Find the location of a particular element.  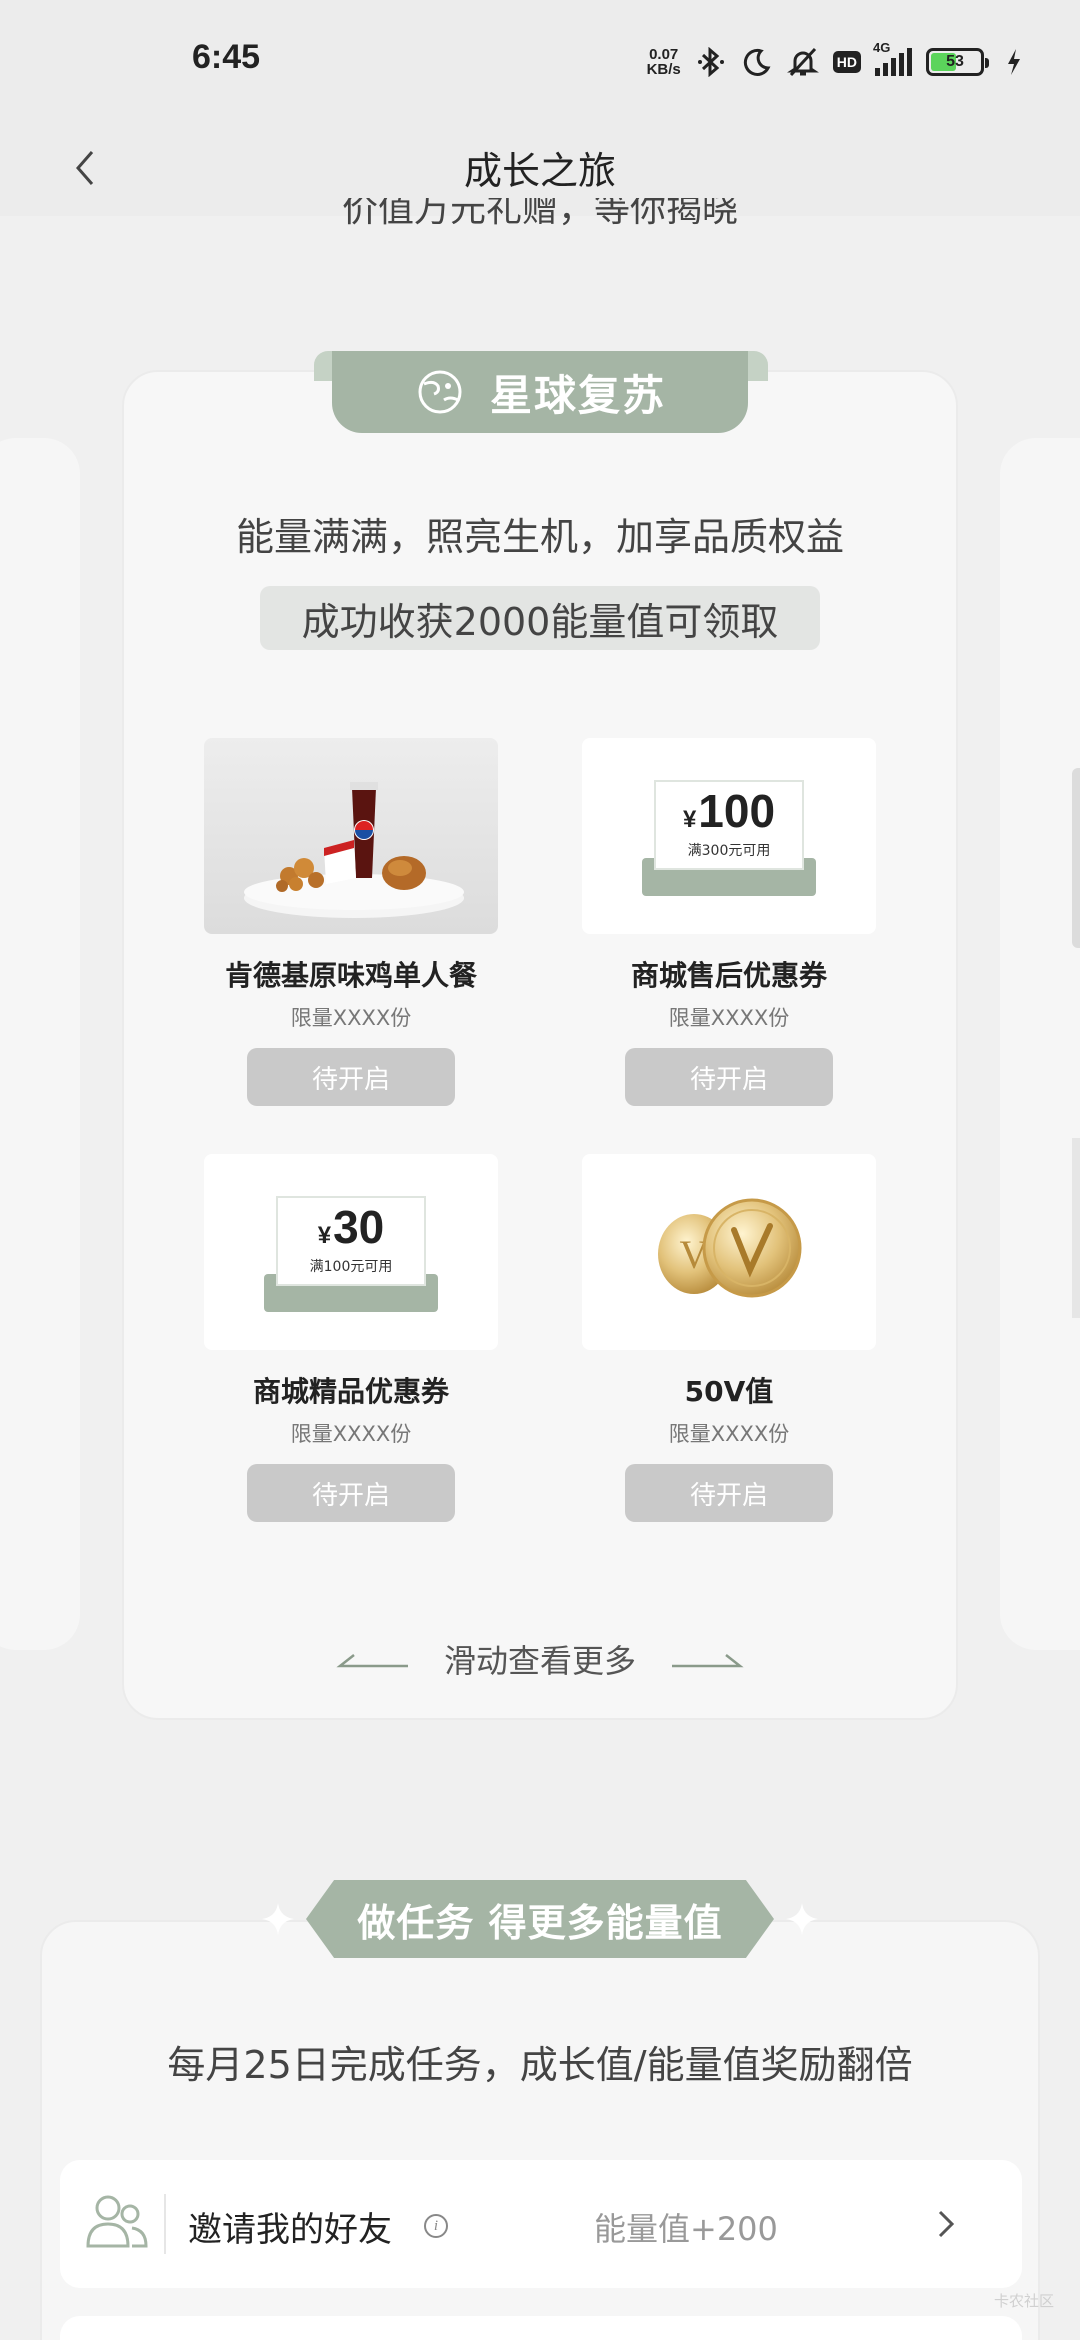

arrow-right-icon is located at coordinates (708, 1661).